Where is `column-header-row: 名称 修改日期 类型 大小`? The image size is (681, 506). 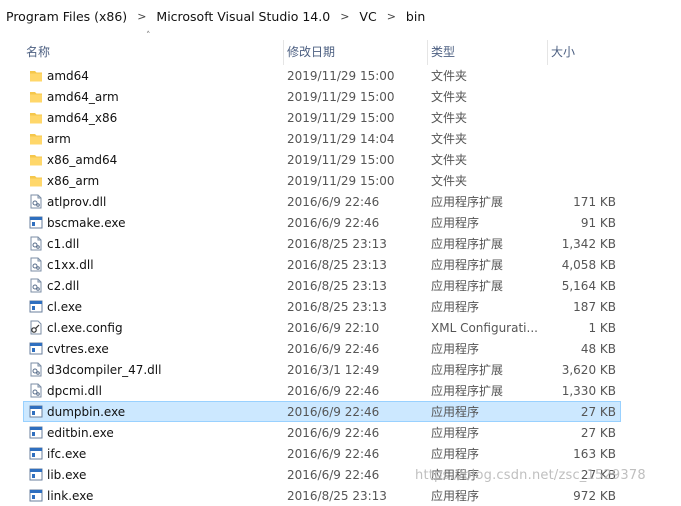 column-header-row: 名称 修改日期 类型 大小 is located at coordinates (340, 52).